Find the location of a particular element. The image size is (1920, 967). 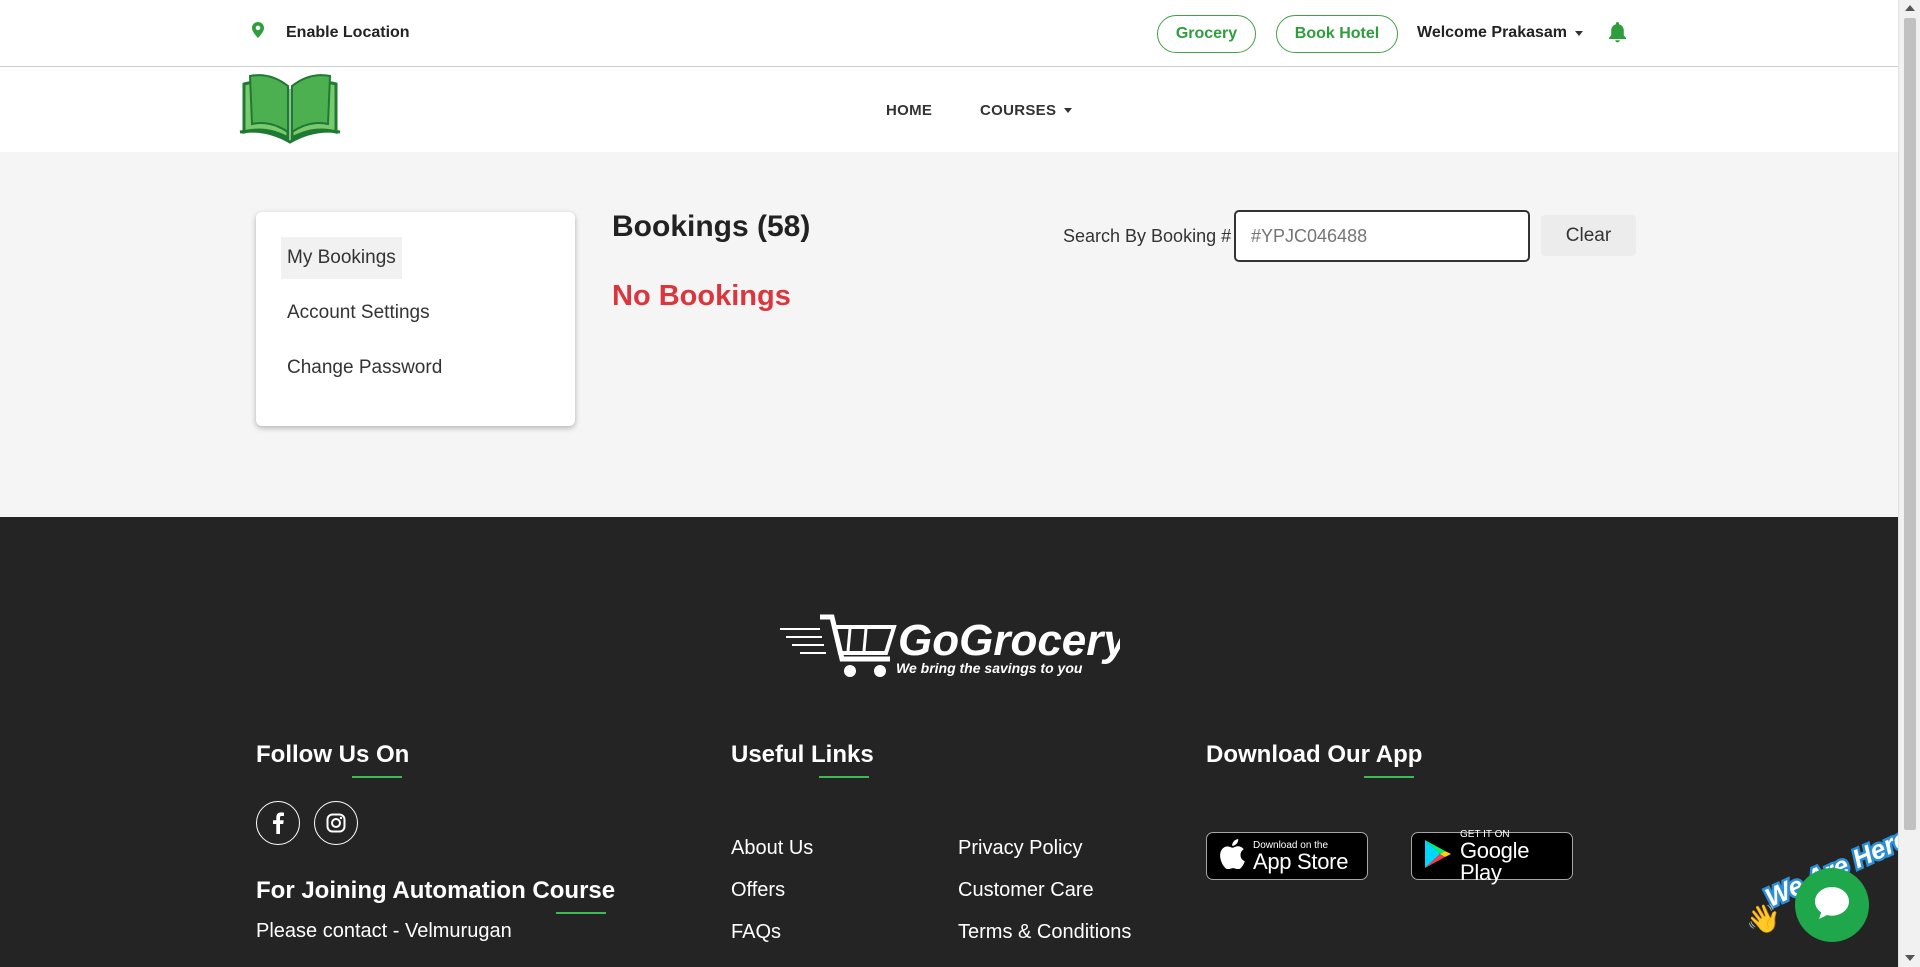

welcome-text: Welcome Prakasam is located at coordinates (1492, 32).